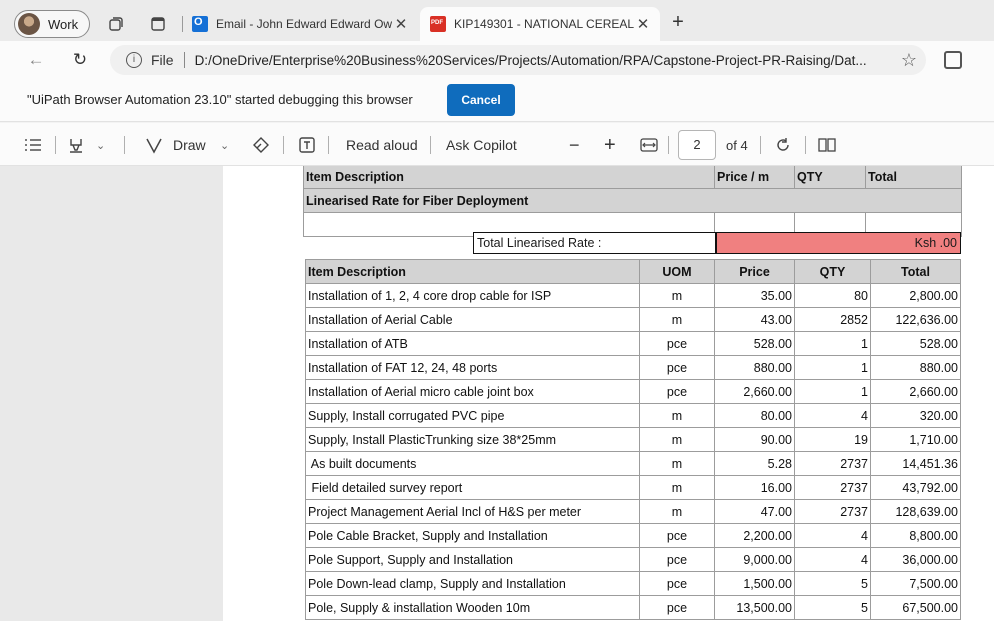  What do you see at coordinates (80, 60) in the screenshot?
I see `refresh-icon: ↻` at bounding box center [80, 60].